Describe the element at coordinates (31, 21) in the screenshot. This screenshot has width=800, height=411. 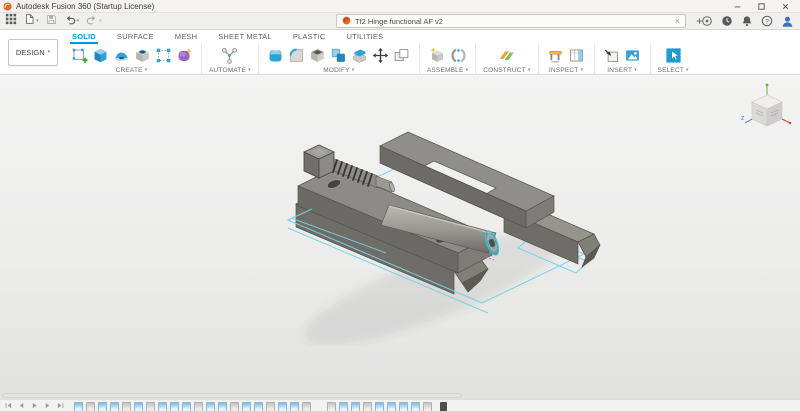
I see `file-menu-button: ▾` at that location.